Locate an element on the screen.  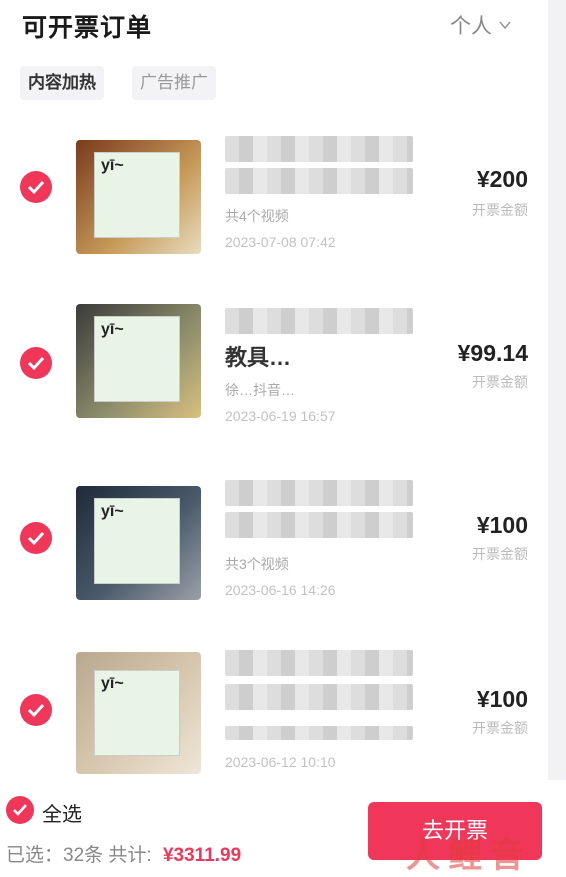
tab-content-boost: 内容加热 is located at coordinates (62, 83).